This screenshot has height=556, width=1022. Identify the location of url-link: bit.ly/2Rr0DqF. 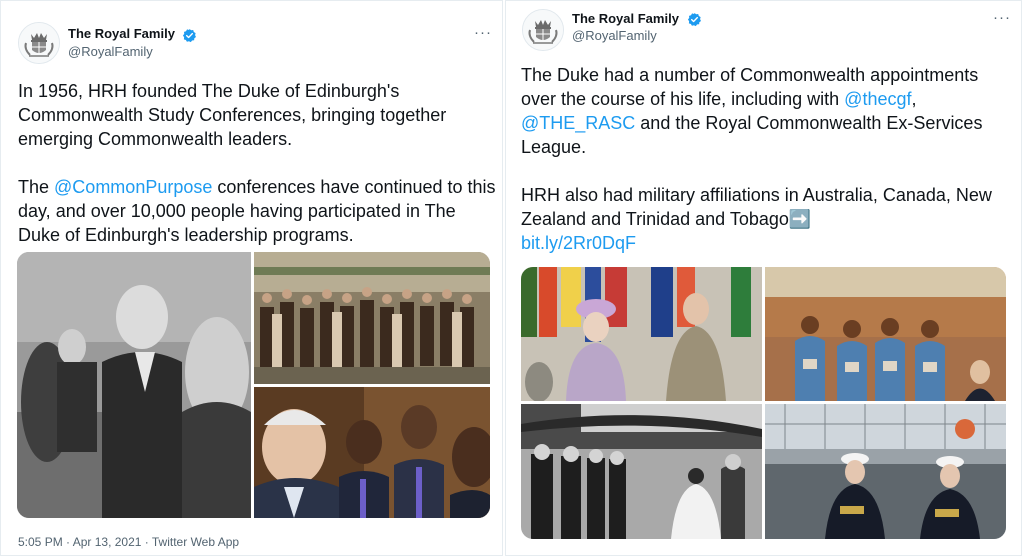
(578, 243).